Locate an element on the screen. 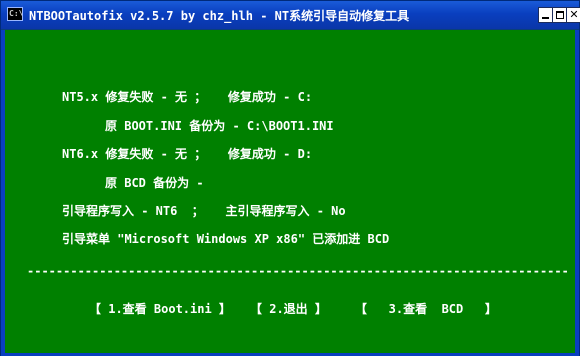 This screenshot has height=356, width=580. nt5-status-line: NT5.x 修复失败 - 无 ； 修复成功 - C: is located at coordinates (187, 97).